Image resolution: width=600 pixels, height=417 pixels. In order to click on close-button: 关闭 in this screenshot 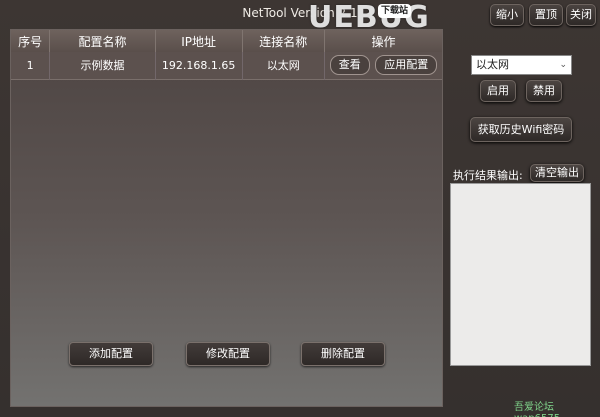, I will do `click(581, 15)`.